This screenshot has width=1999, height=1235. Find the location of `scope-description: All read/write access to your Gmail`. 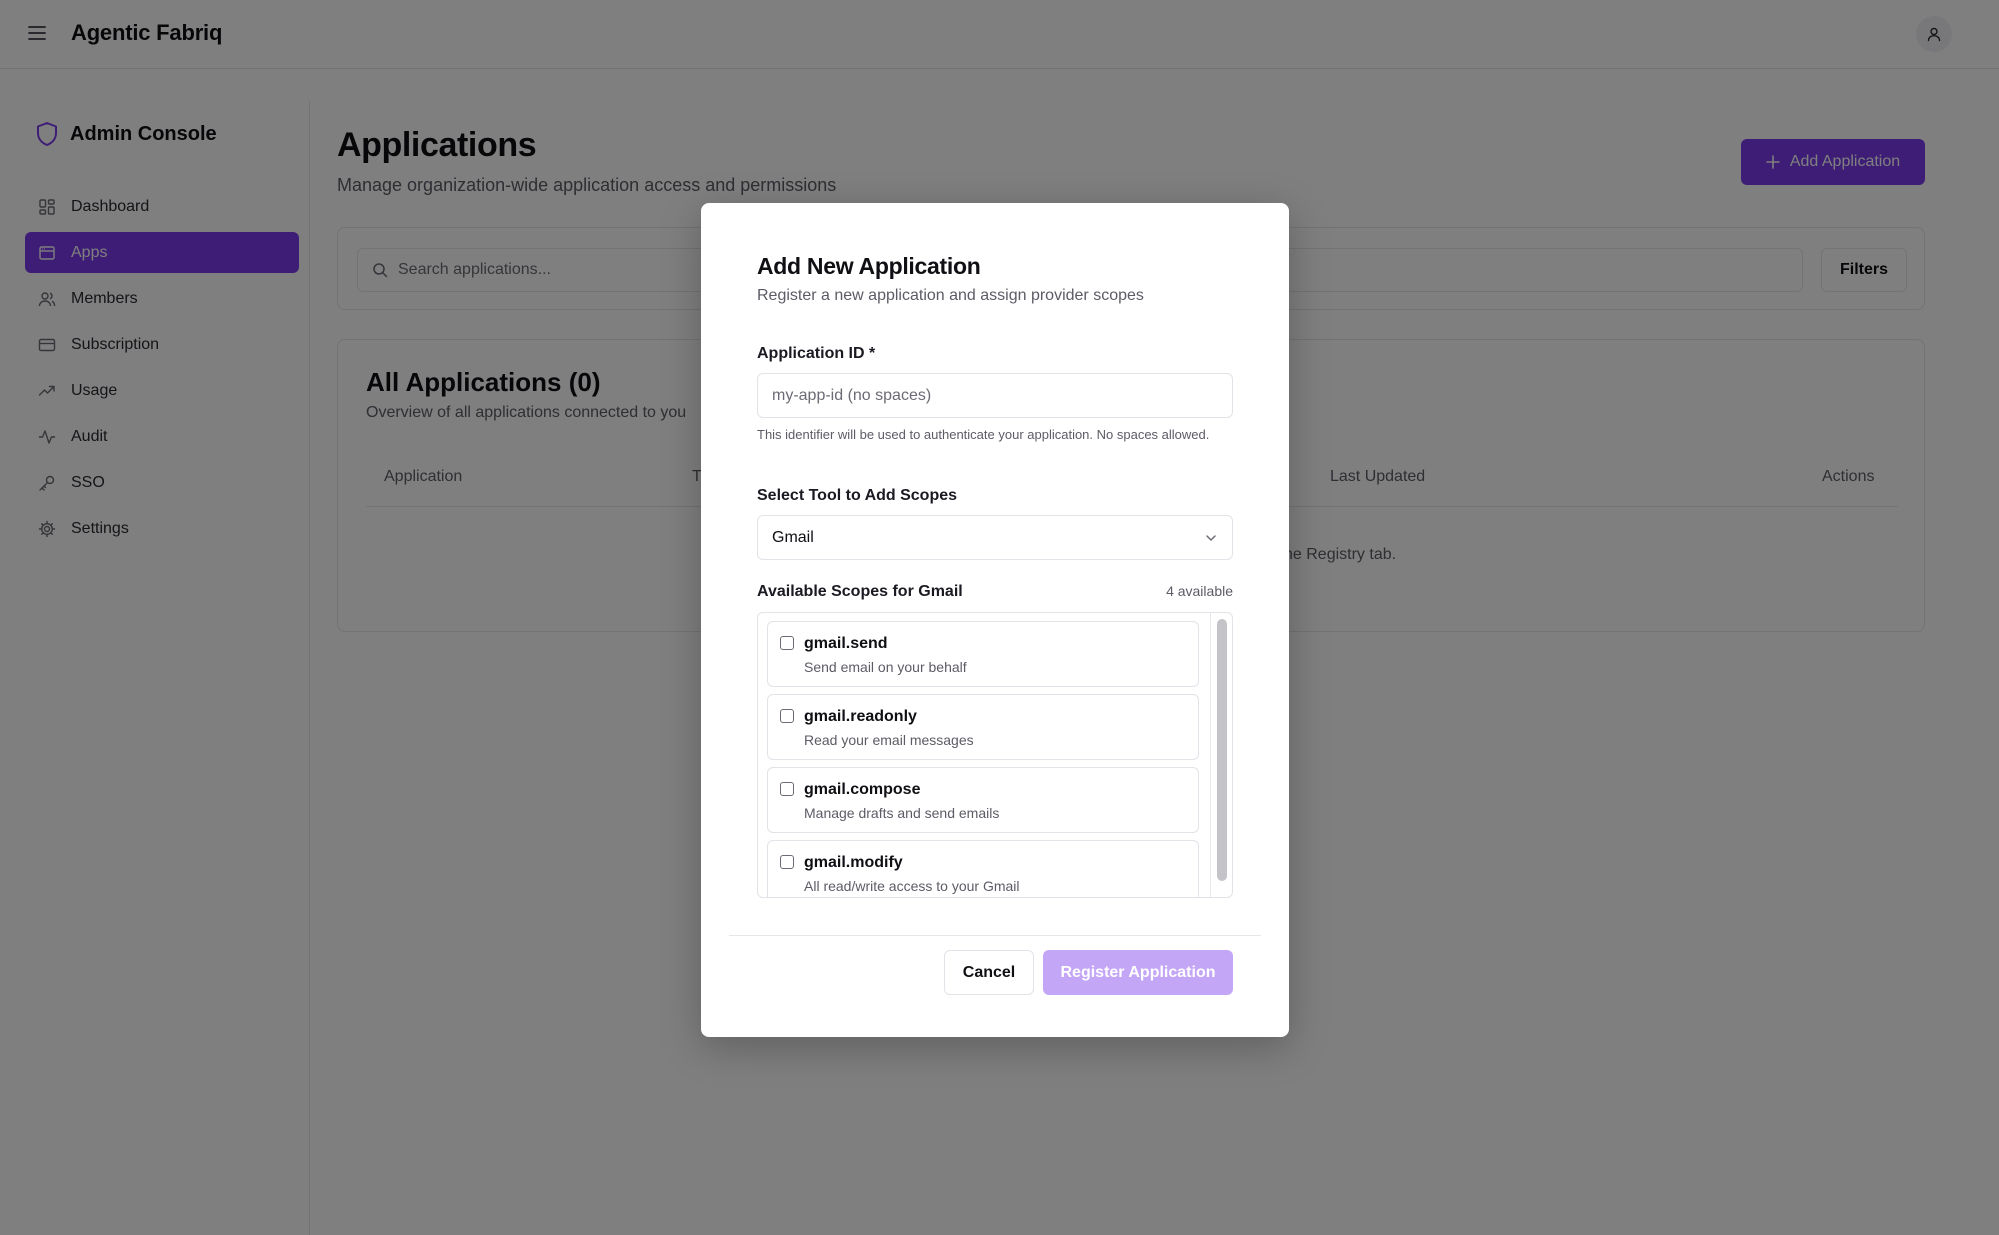

scope-description: All read/write access to your Gmail is located at coordinates (912, 886).